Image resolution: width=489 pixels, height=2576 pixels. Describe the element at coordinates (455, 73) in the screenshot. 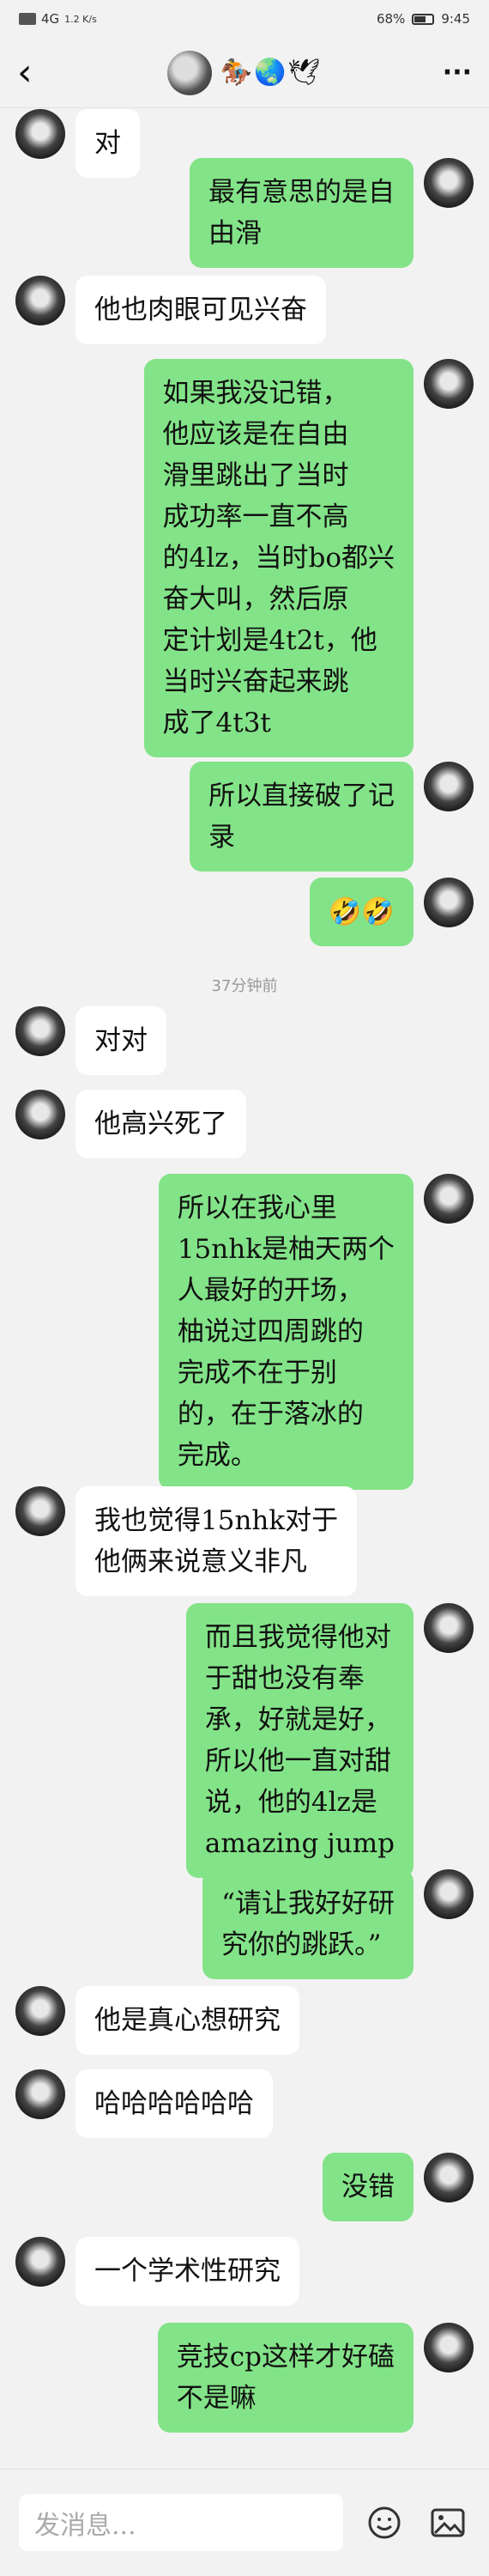

I see `more-icon: ···` at that location.